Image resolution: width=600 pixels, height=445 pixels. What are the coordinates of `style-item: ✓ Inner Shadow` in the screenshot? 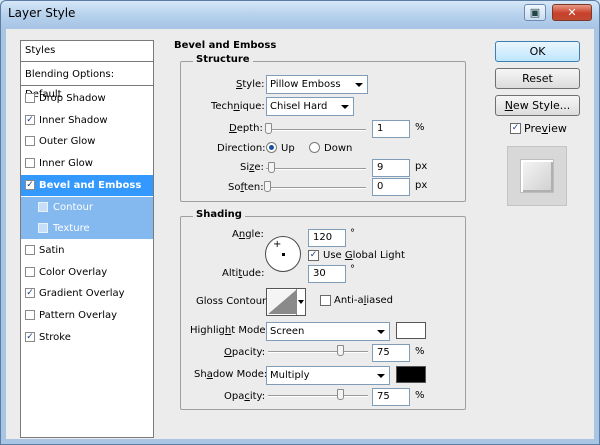 It's located at (87, 120).